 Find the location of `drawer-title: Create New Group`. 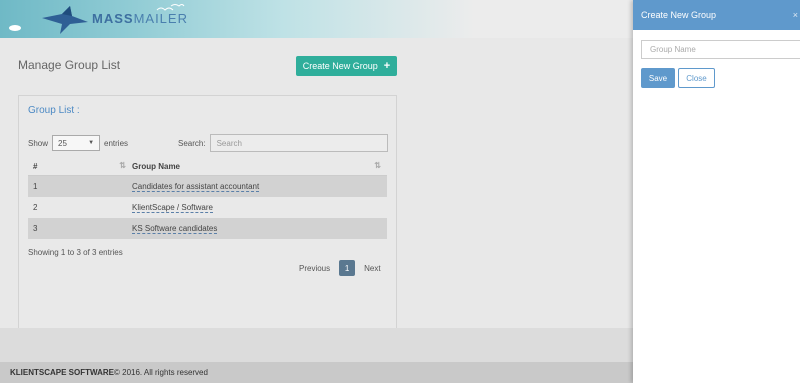

drawer-title: Create New Group is located at coordinates (679, 15).